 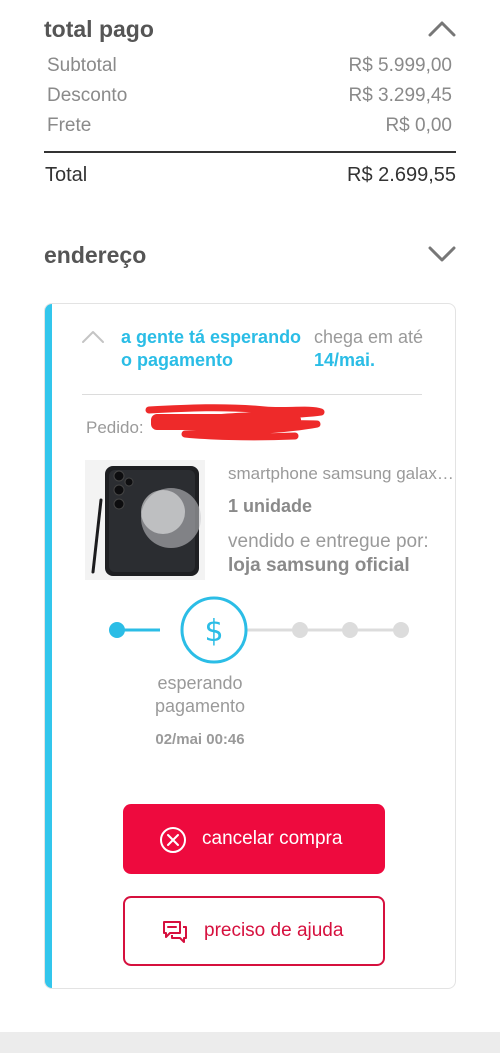 What do you see at coordinates (82, 65) in the screenshot?
I see `subtotal-label: Subtotal` at bounding box center [82, 65].